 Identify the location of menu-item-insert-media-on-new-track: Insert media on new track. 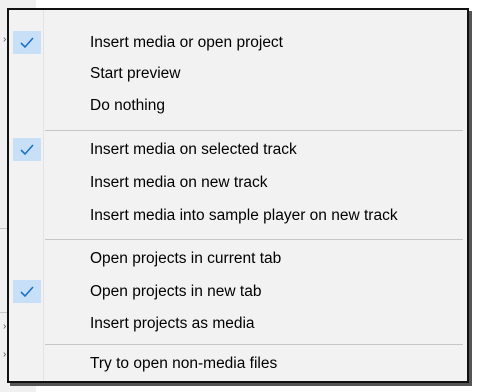
(238, 182).